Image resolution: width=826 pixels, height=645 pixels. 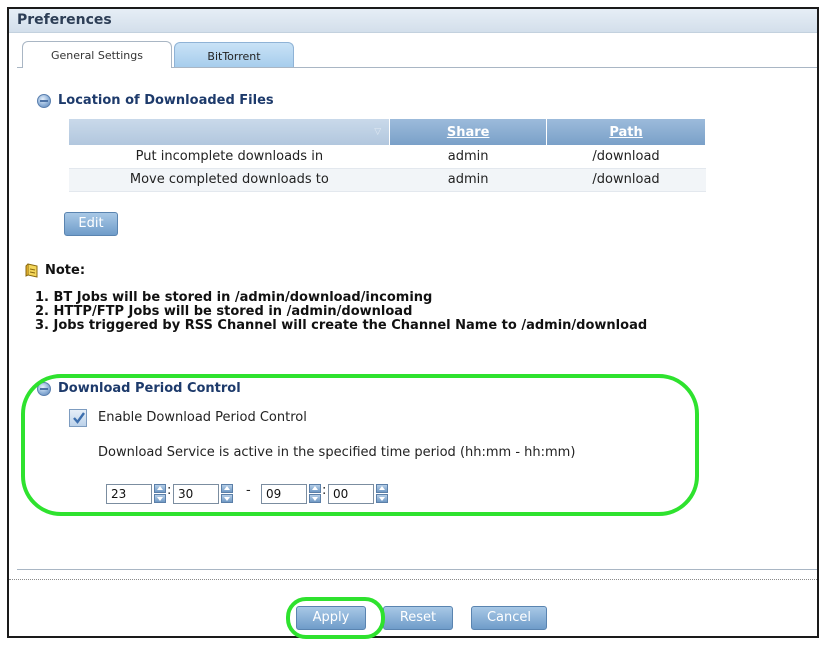 I want to click on start-minute-stepper: 30, so click(x=203, y=494).